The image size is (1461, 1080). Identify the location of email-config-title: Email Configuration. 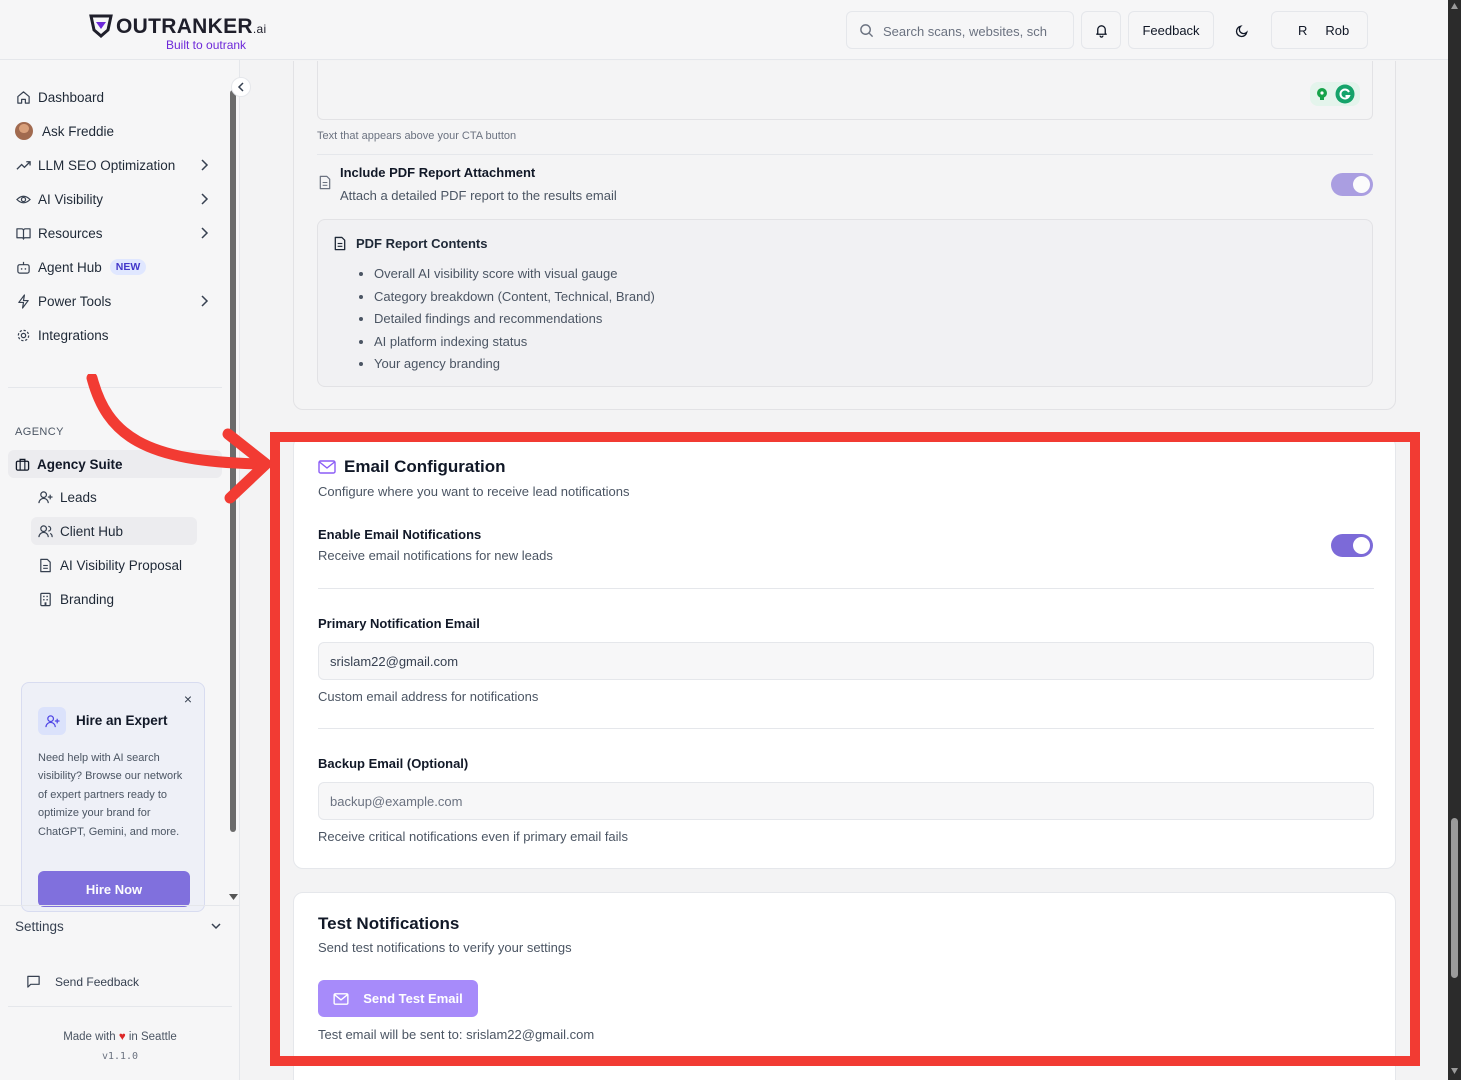
(425, 466).